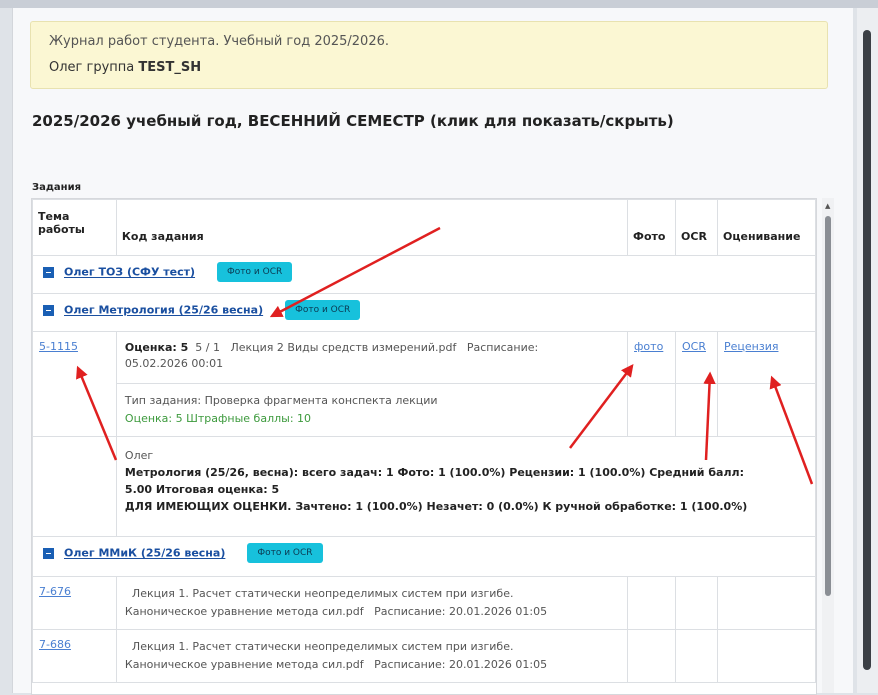  What do you see at coordinates (66, 67) in the screenshot?
I see `student-name: Олег` at bounding box center [66, 67].